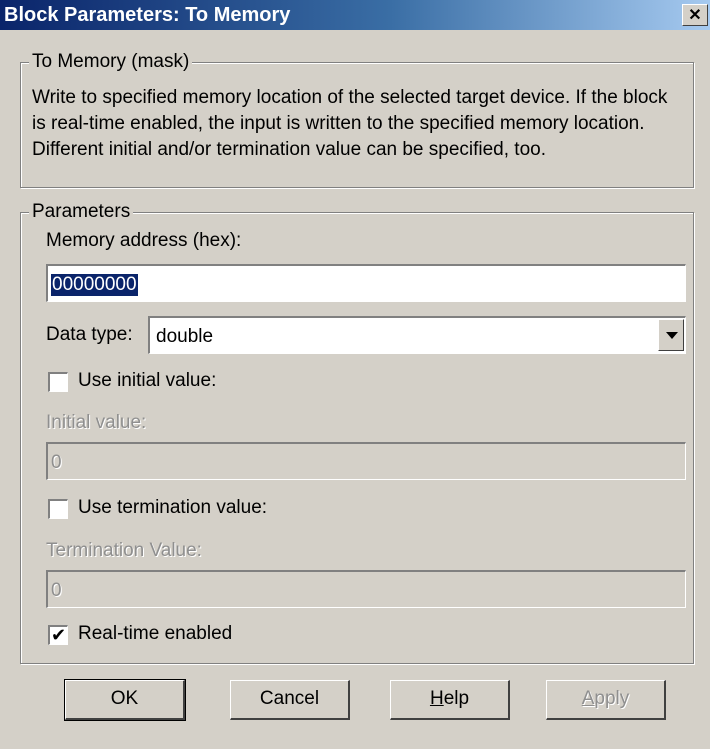 Image resolution: width=710 pixels, height=749 pixels. What do you see at coordinates (366, 283) in the screenshot?
I see `memory-address-field: 00000000` at bounding box center [366, 283].